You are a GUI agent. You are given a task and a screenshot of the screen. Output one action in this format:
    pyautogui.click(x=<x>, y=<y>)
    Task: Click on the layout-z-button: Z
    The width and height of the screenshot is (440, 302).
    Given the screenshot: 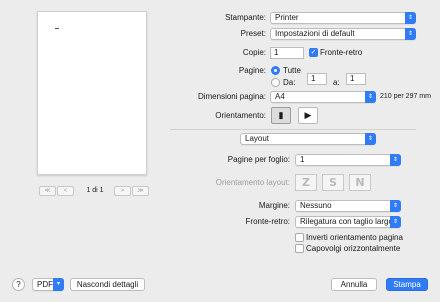 What is the action you would take?
    pyautogui.click(x=306, y=182)
    